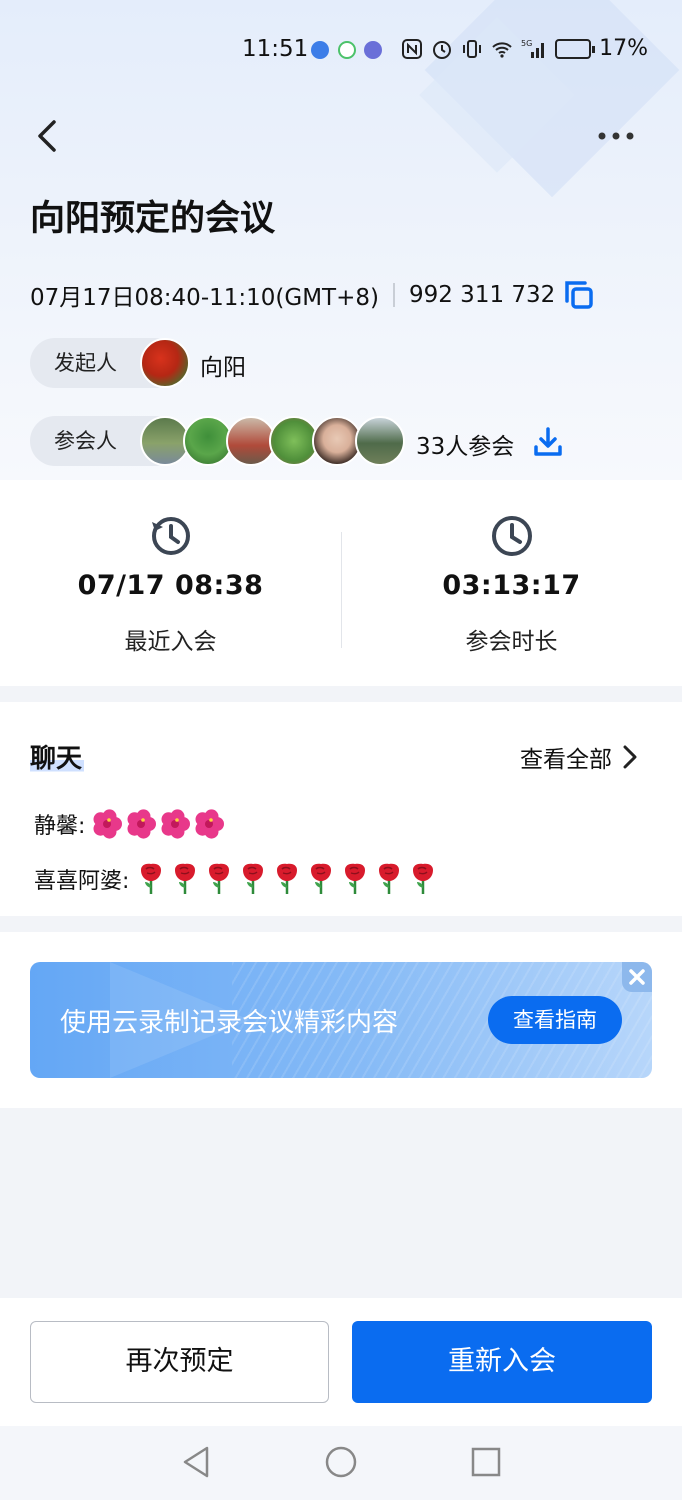 This screenshot has height=1500, width=682. I want to click on initiator-avatar, so click(165, 363).